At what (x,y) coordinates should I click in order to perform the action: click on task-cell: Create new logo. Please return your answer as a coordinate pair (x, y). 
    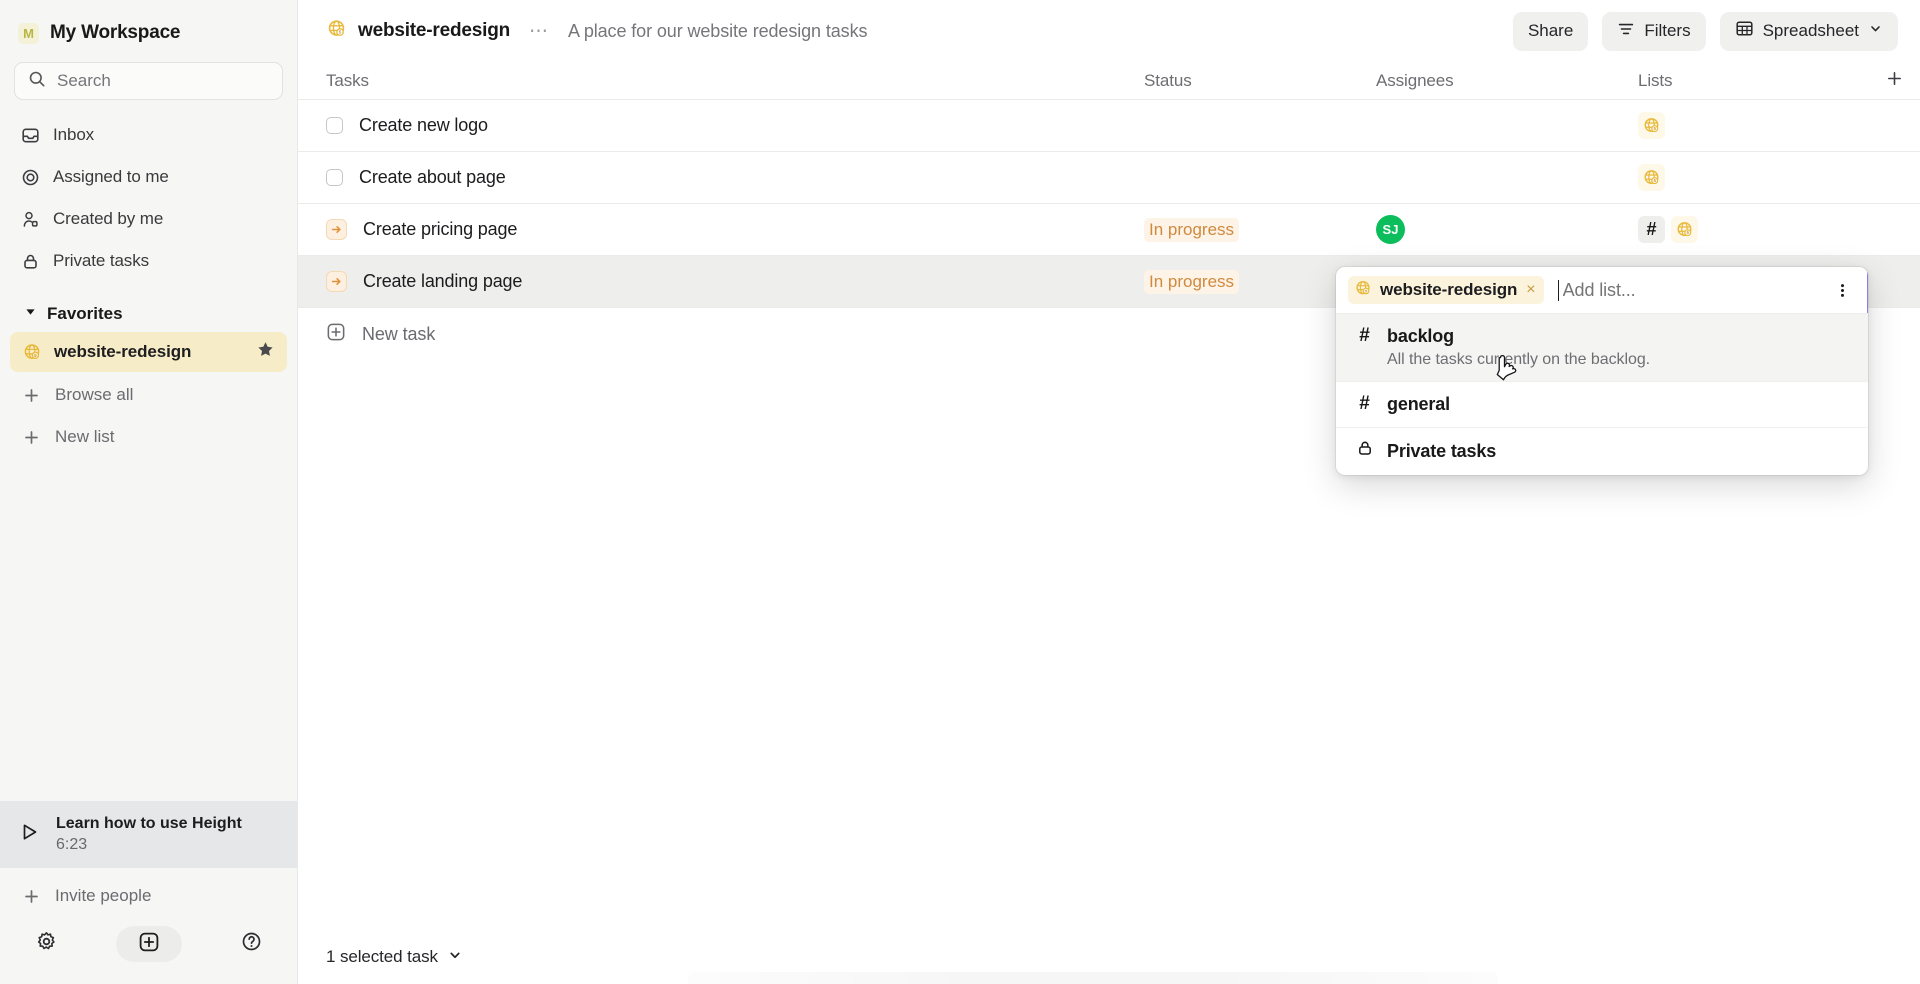
    Looking at the image, I should click on (735, 125).